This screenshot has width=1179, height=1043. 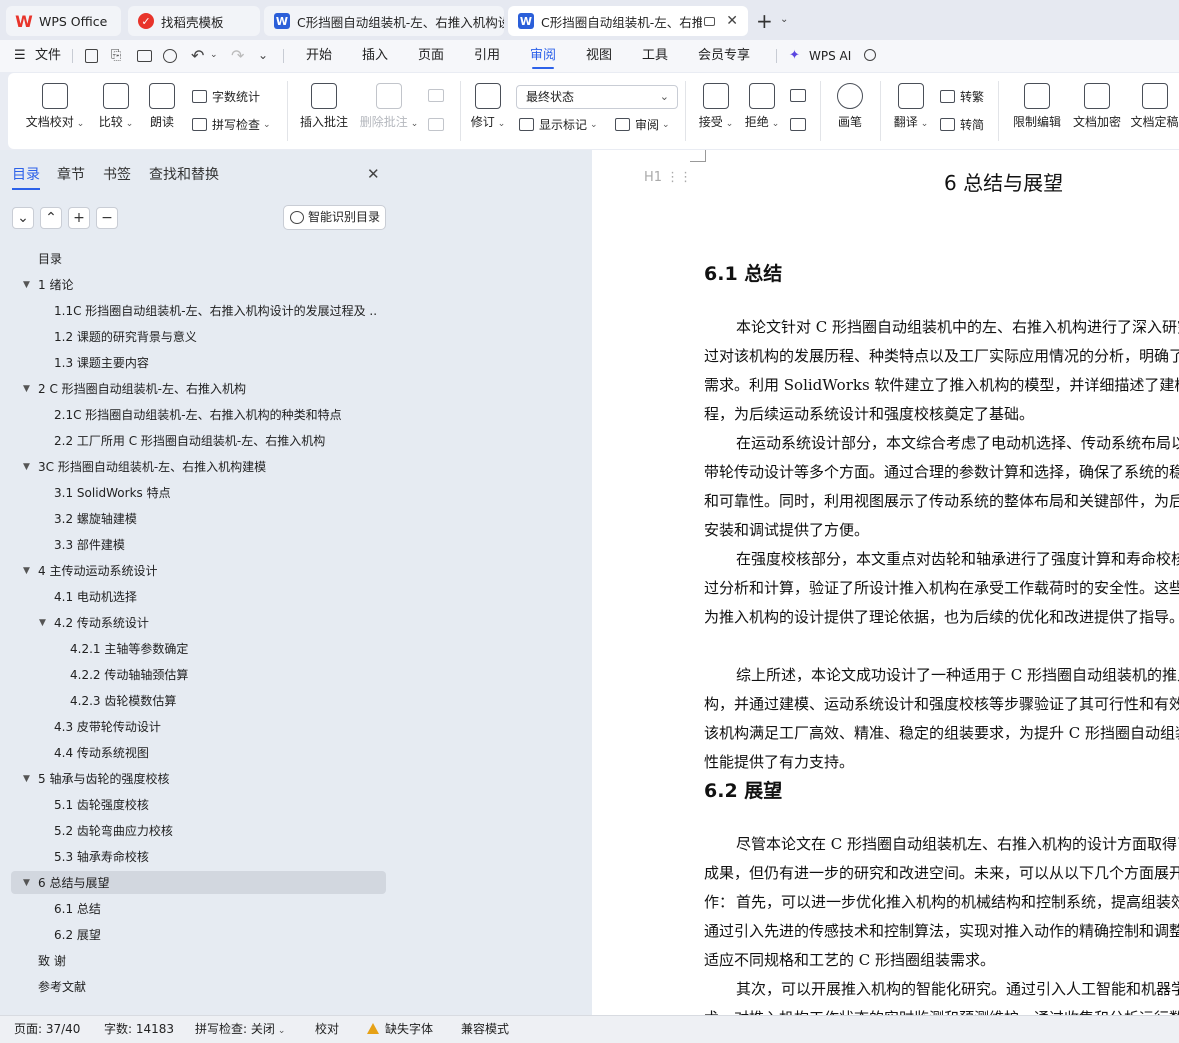 What do you see at coordinates (194, 21) in the screenshot?
I see `tab-docer-templates: ✓ 找稻壳模板` at bounding box center [194, 21].